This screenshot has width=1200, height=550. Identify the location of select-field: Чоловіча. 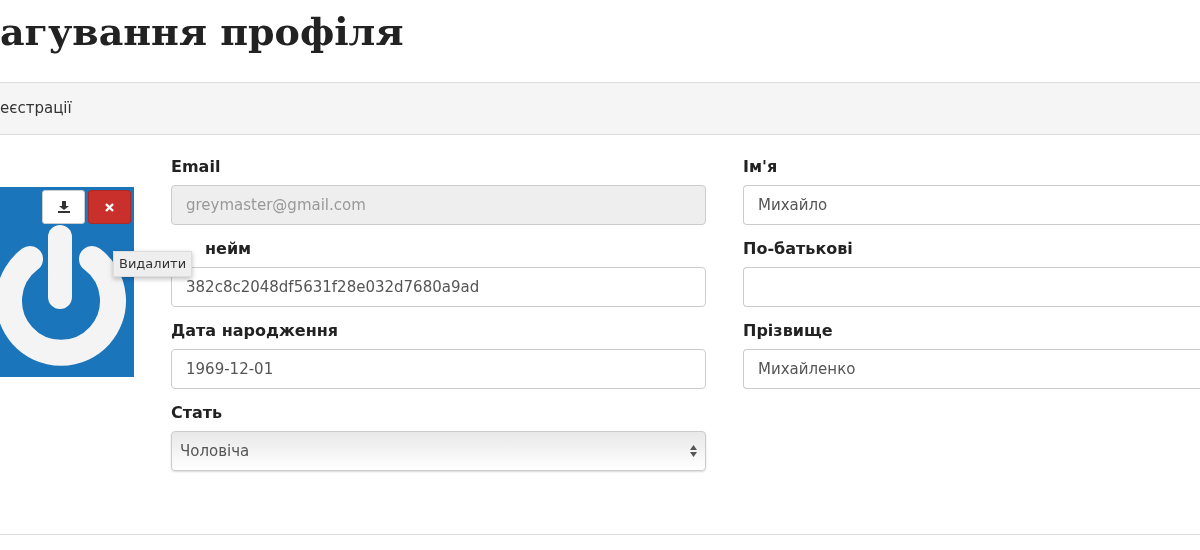
(438, 451).